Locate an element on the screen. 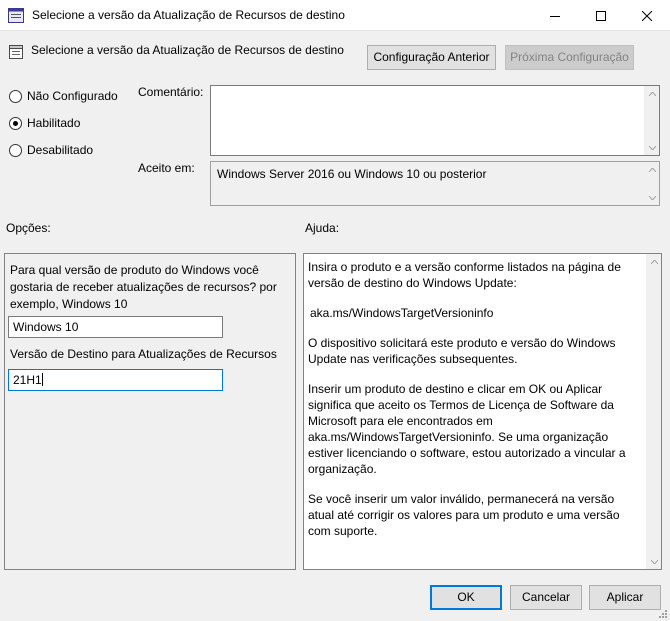  maximize-icon is located at coordinates (601, 15).